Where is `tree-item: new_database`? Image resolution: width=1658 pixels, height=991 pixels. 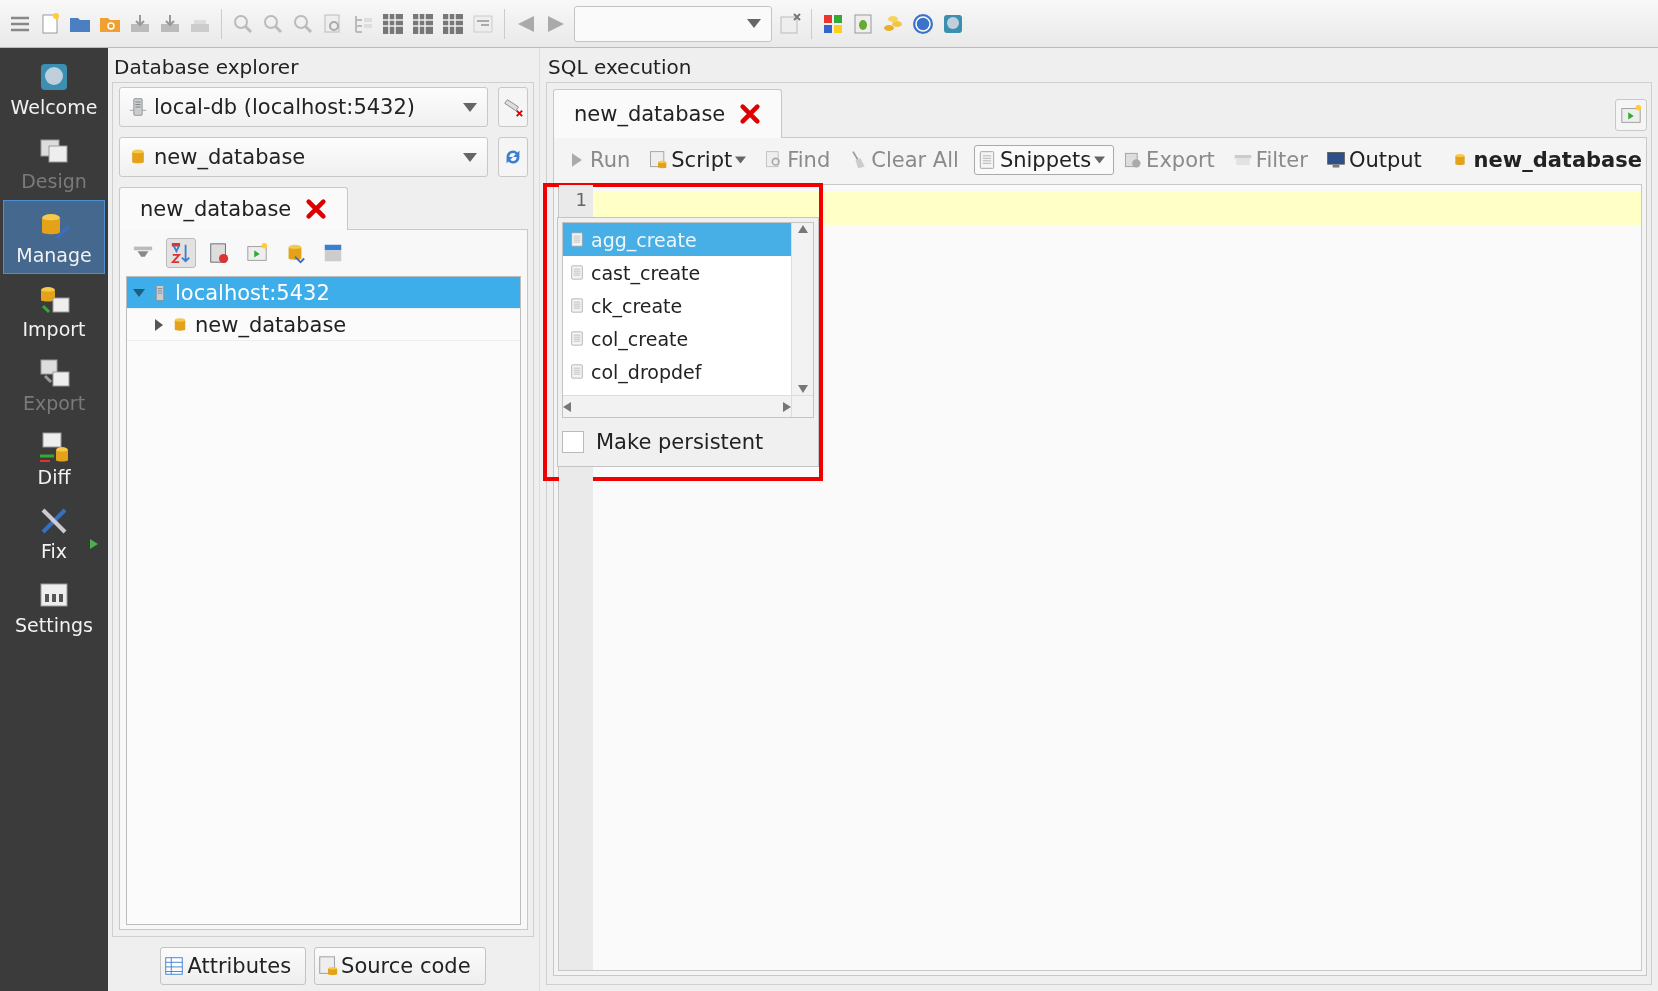
tree-item: new_database is located at coordinates (323, 325).